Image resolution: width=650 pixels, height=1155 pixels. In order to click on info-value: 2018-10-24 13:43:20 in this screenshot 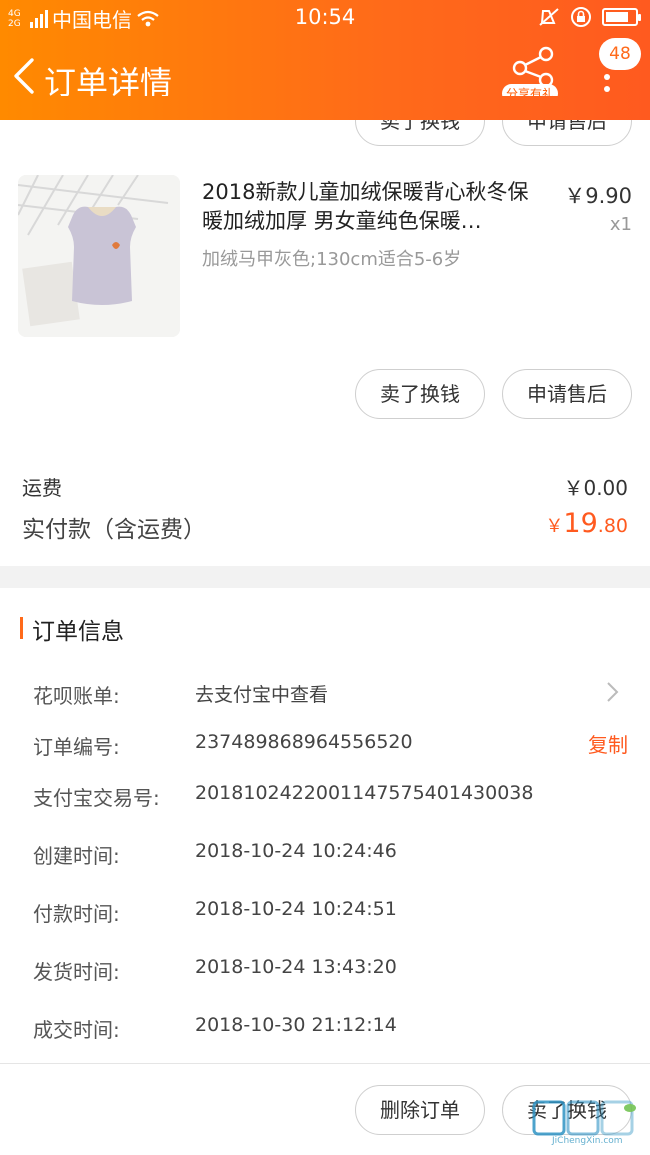, I will do `click(296, 967)`.